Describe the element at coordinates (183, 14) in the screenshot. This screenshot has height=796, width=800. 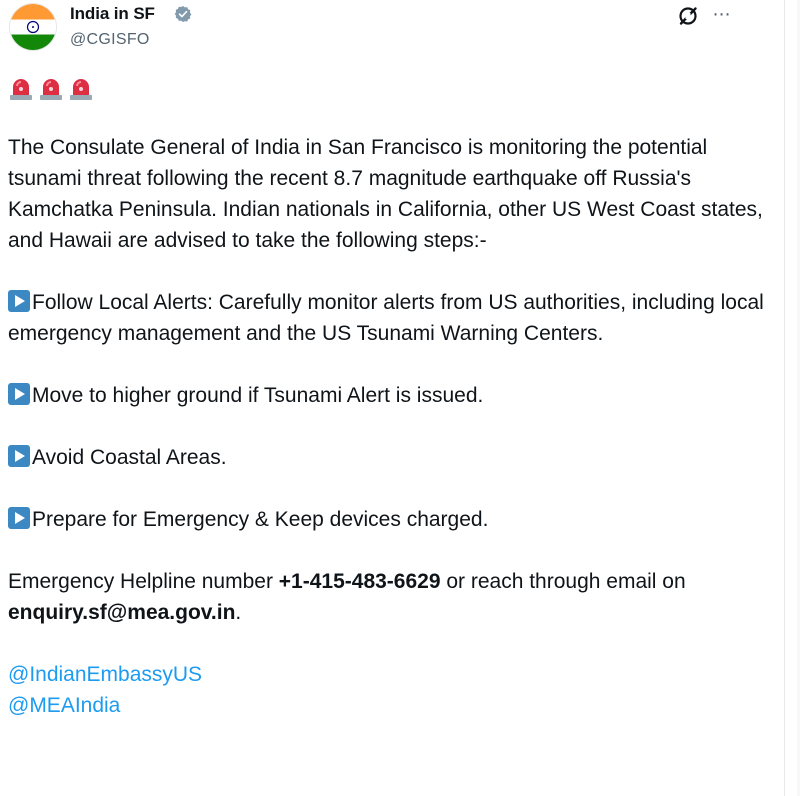
I see `verified-badge-icon` at that location.